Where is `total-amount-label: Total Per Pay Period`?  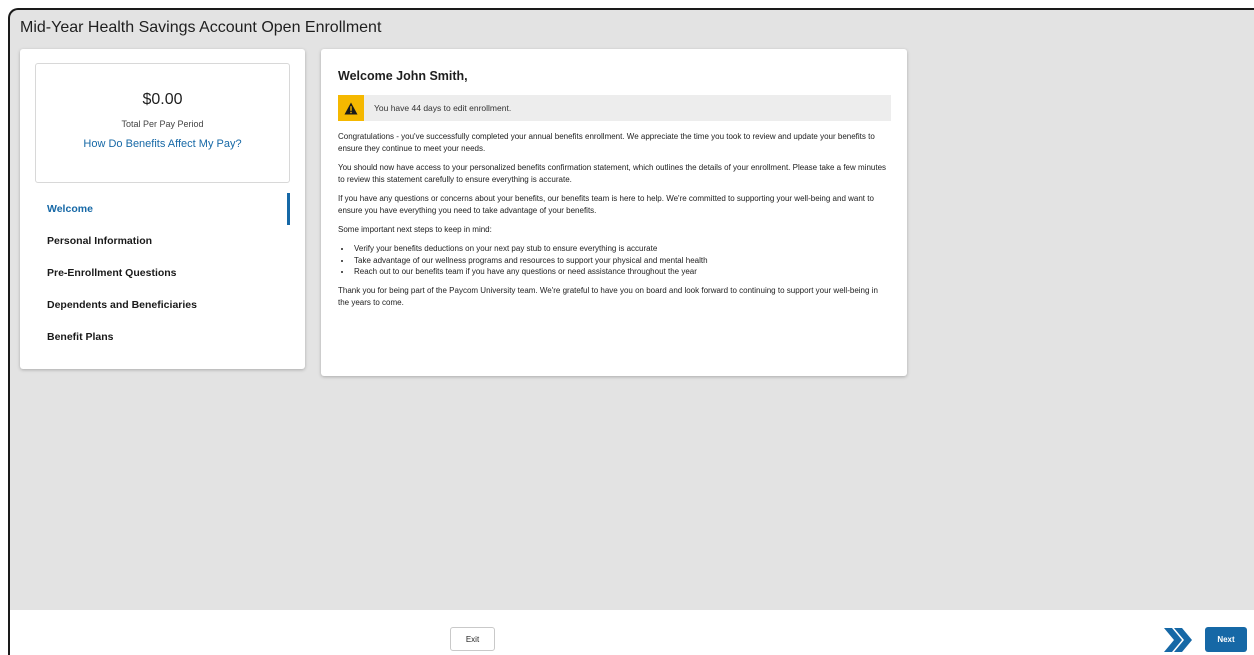
total-amount-label: Total Per Pay Period is located at coordinates (162, 124).